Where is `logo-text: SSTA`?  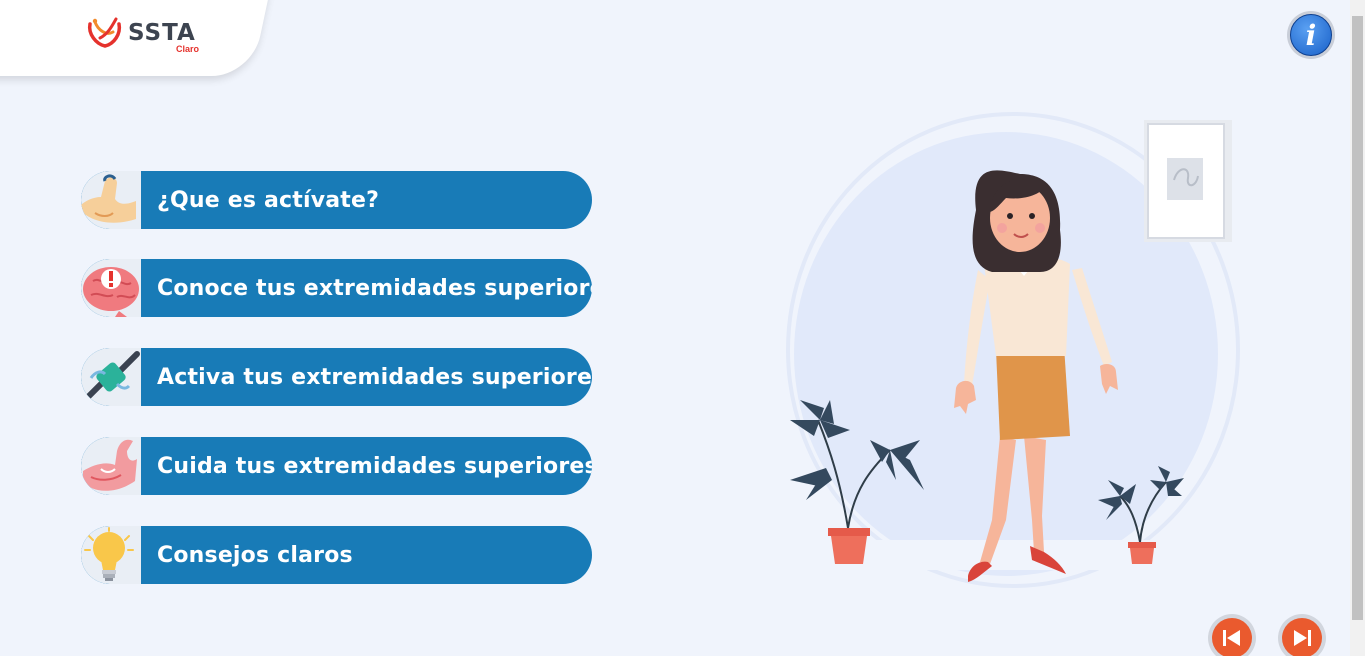
logo-text: SSTA is located at coordinates (162, 32).